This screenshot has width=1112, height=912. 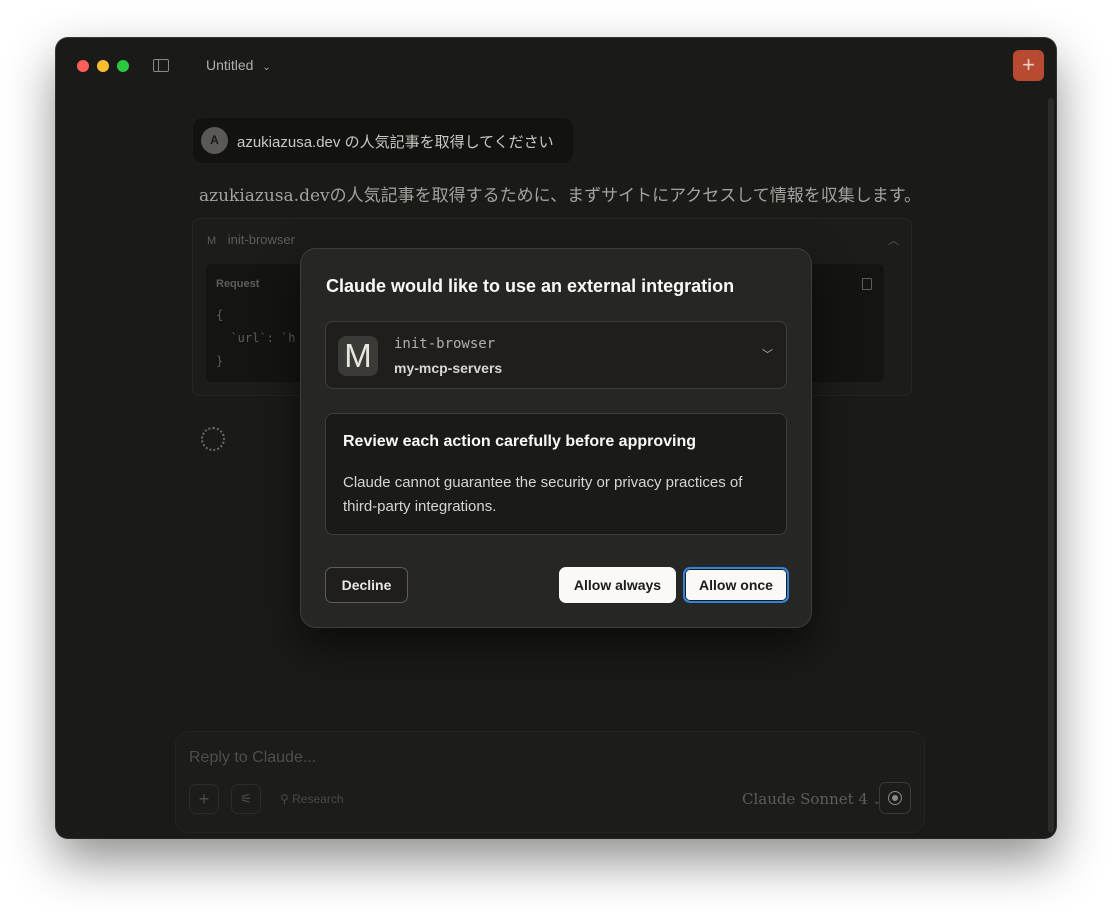 What do you see at coordinates (448, 368) in the screenshot?
I see `integration-server-name: my-mcp-servers` at bounding box center [448, 368].